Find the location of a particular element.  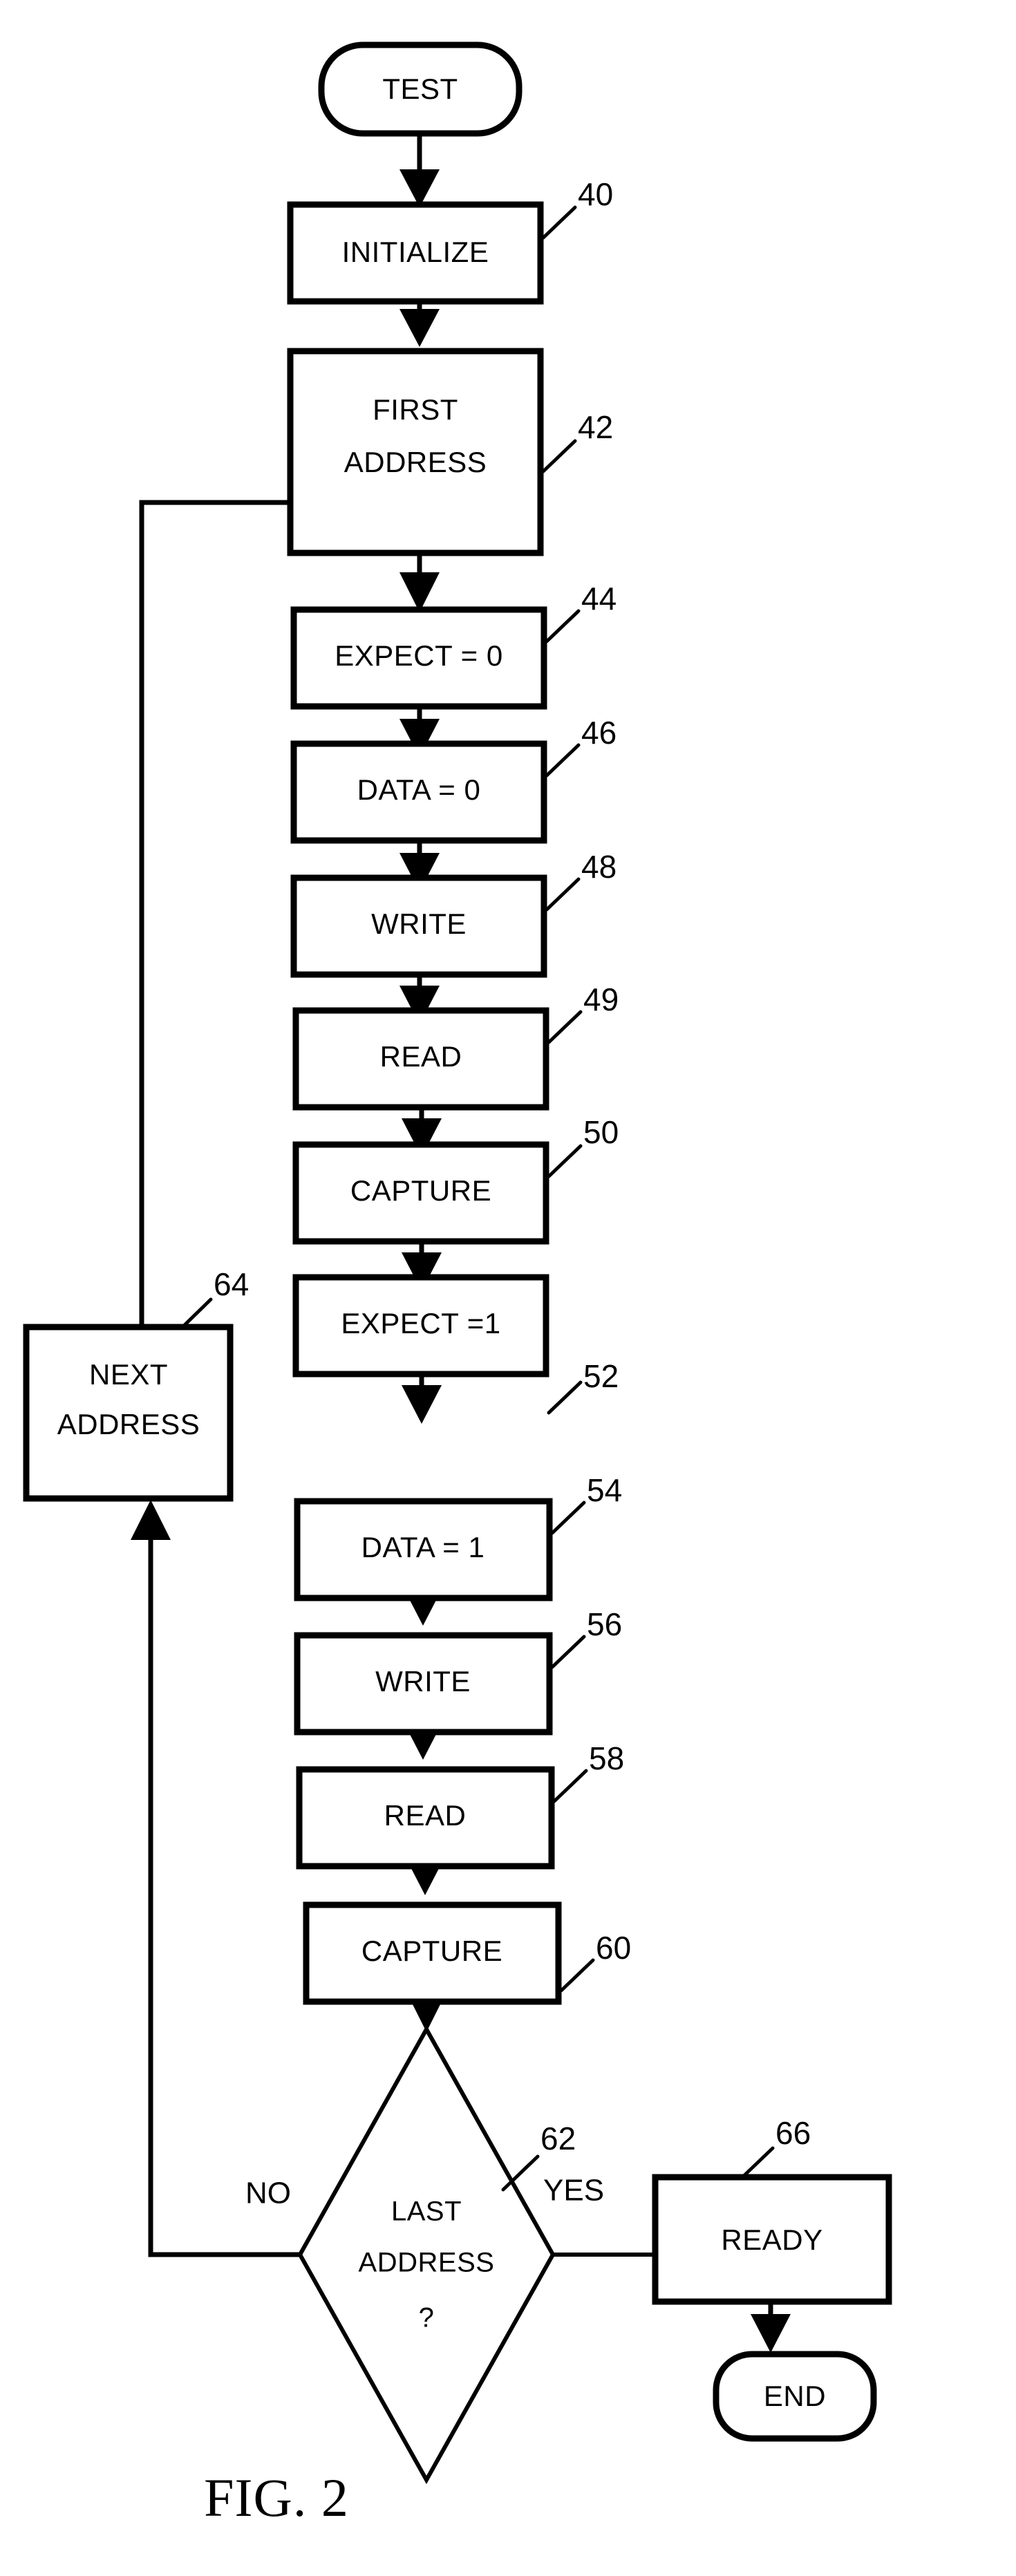

node-next-address-label-line1: NEXT is located at coordinates (129, 1374).